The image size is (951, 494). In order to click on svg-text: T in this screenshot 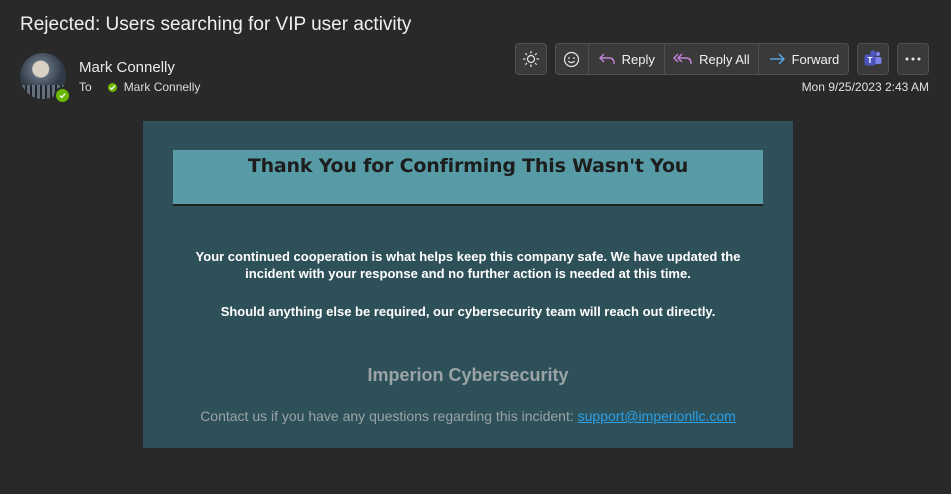, I will do `click(870, 60)`.